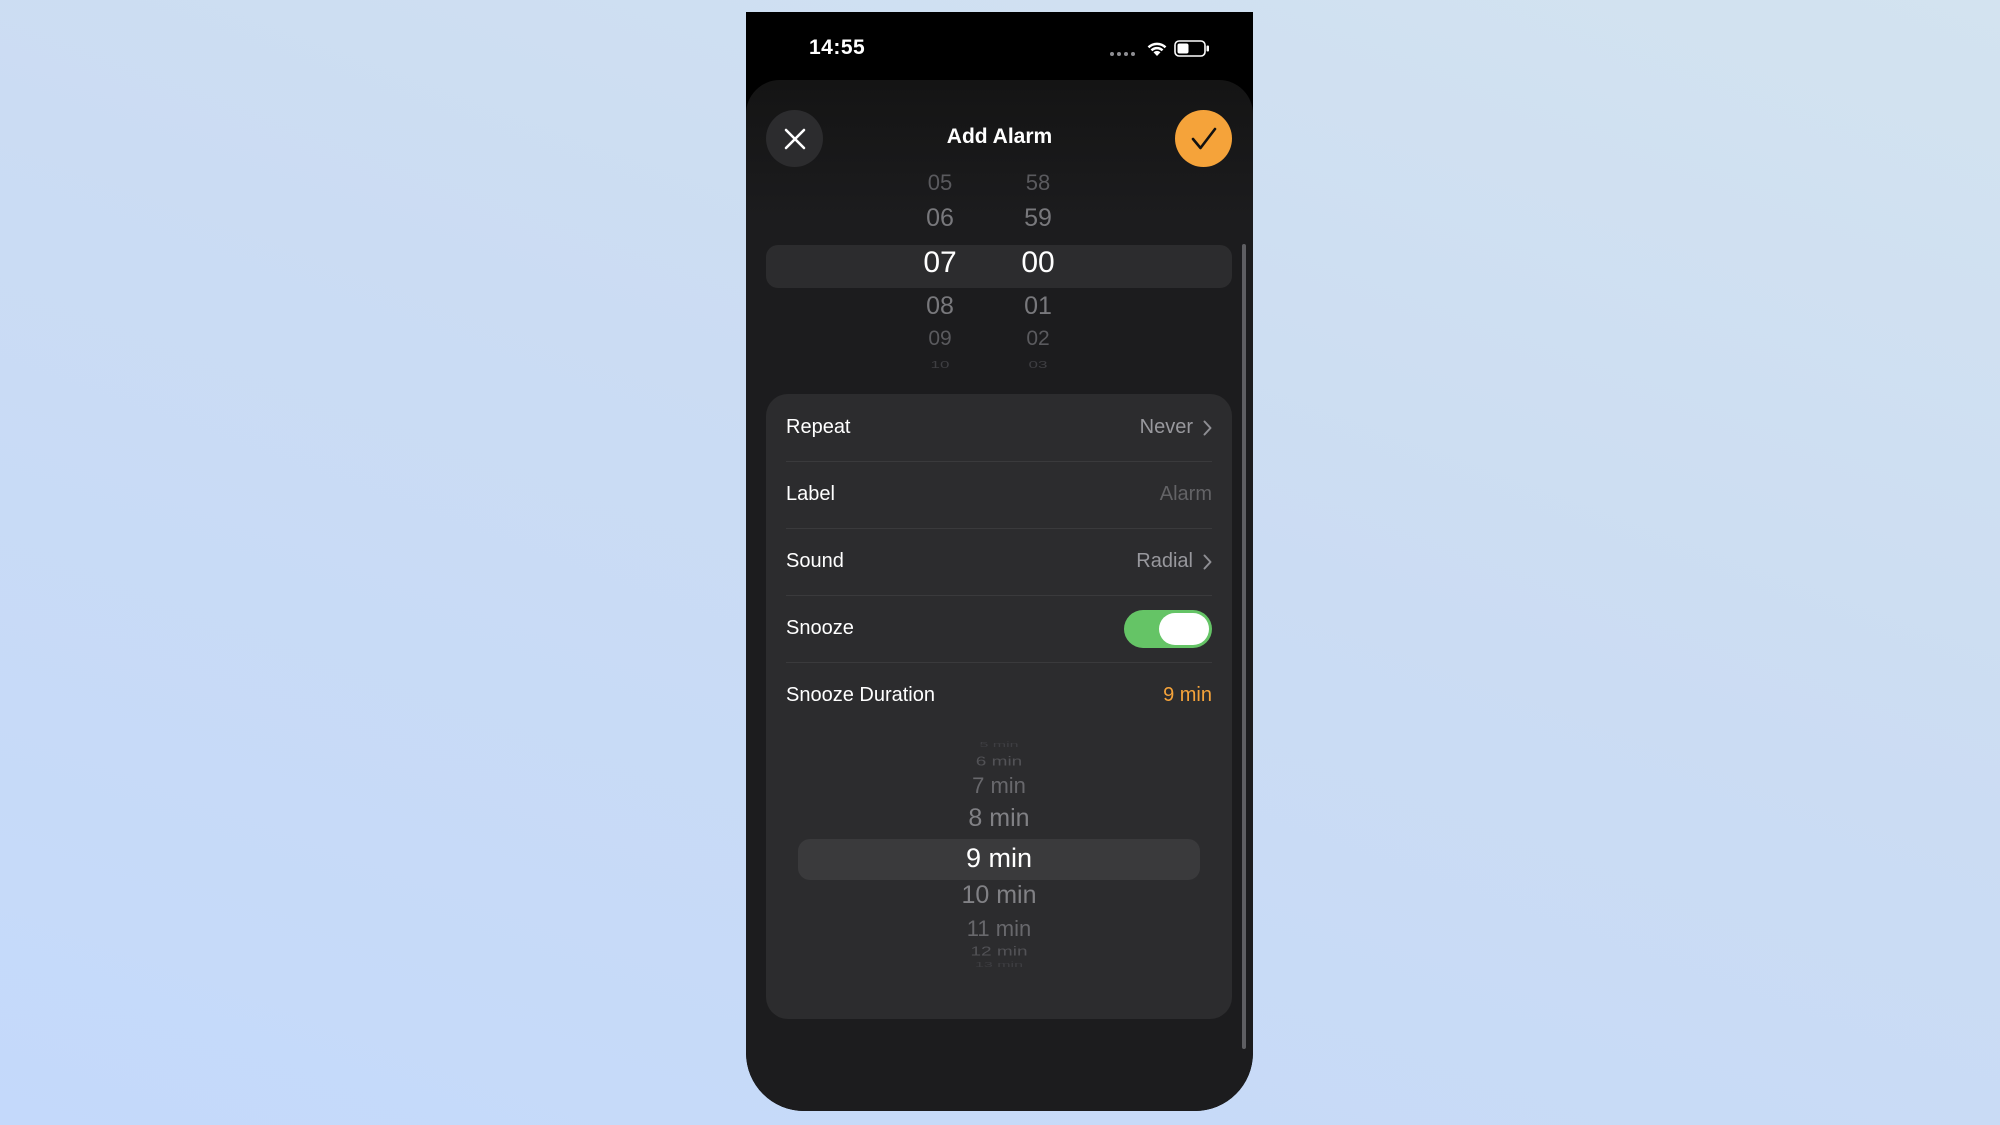 This screenshot has width=2000, height=1125. I want to click on hour-option: 08, so click(940, 306).